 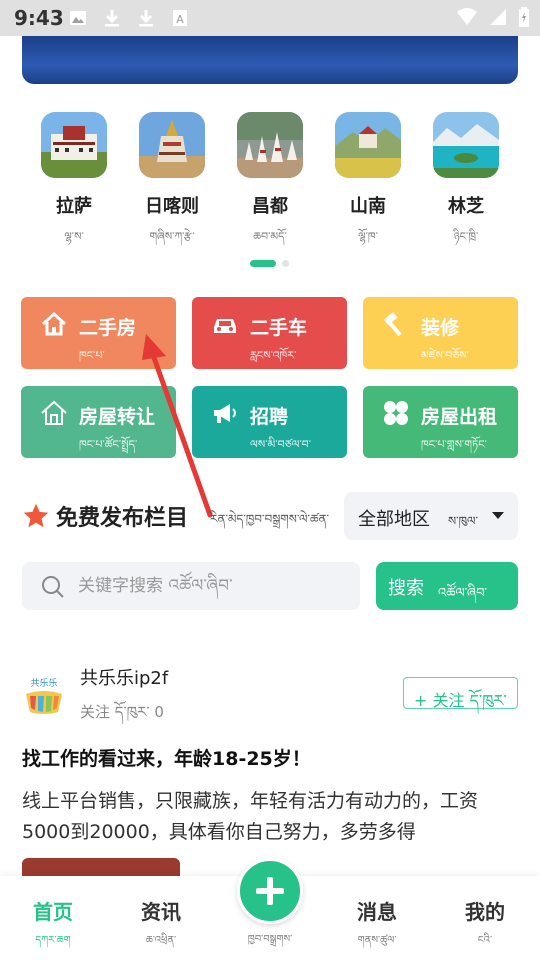 I want to click on status-bar: 9:43 A, so click(x=270, y=18).